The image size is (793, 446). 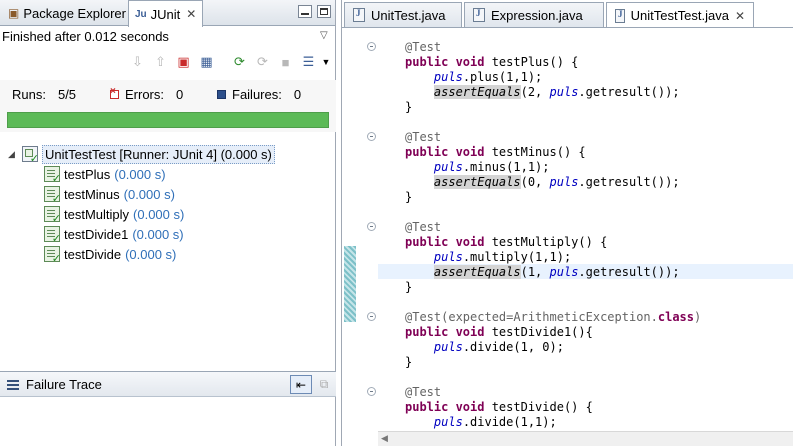 What do you see at coordinates (285, 62) in the screenshot?
I see `stop-icon: ■` at bounding box center [285, 62].